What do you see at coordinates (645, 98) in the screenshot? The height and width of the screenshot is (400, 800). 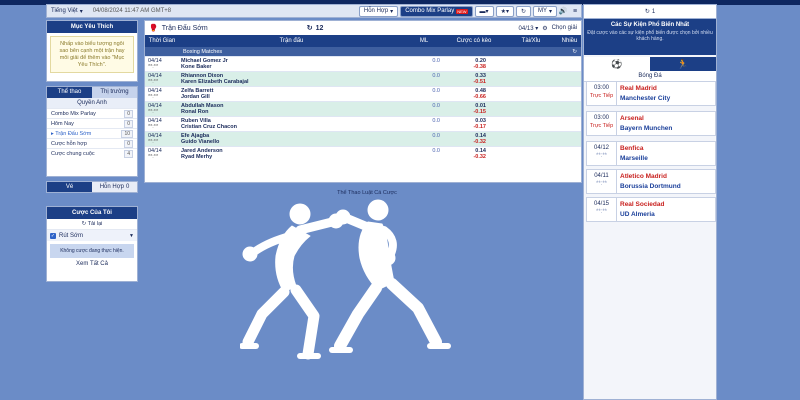 I see `event-away: Manchester City` at bounding box center [645, 98].